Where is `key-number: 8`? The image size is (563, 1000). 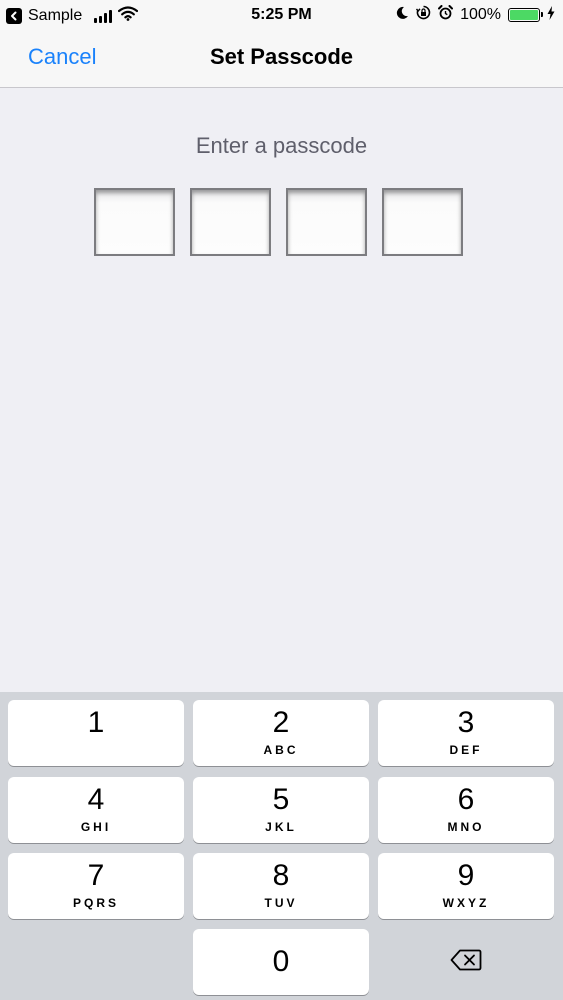 key-number: 8 is located at coordinates (281, 875).